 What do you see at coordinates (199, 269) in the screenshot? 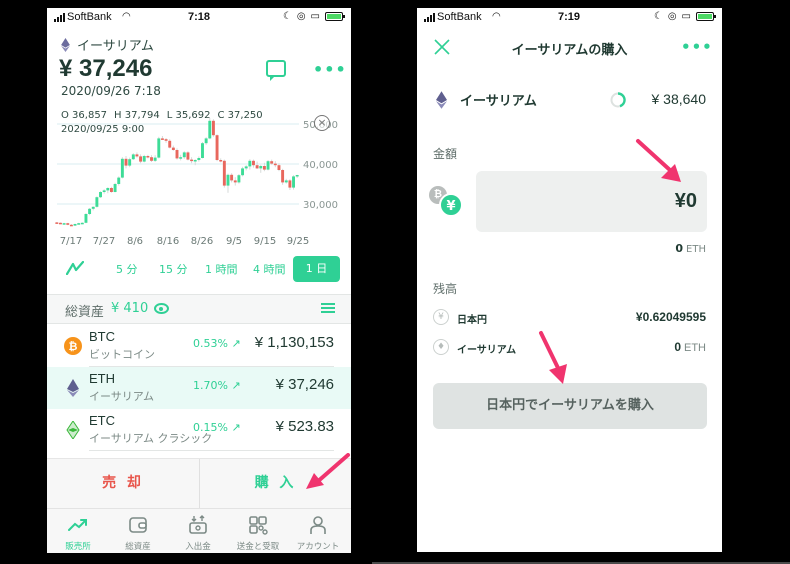
I see `timeframe-selector: 5 分 15 分 1 時間 4 時間 1 日` at bounding box center [199, 269].